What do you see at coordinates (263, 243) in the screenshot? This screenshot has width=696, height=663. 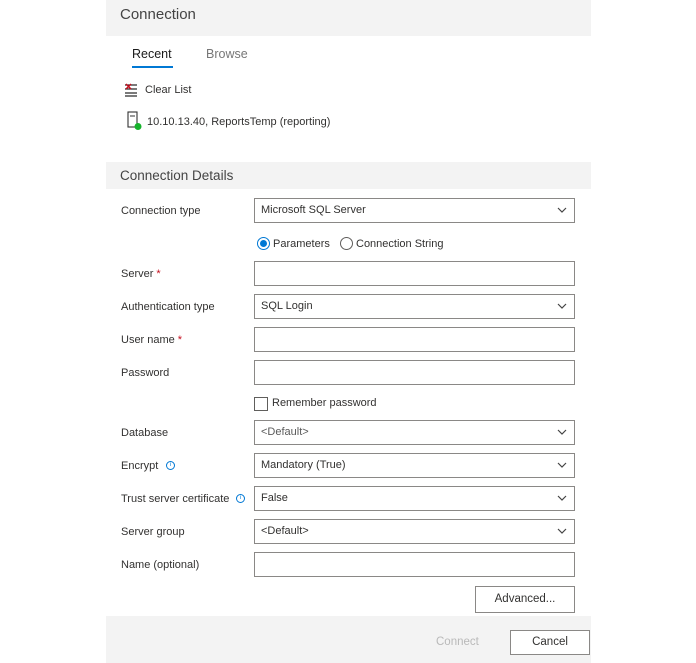 I see `parameters-radio` at bounding box center [263, 243].